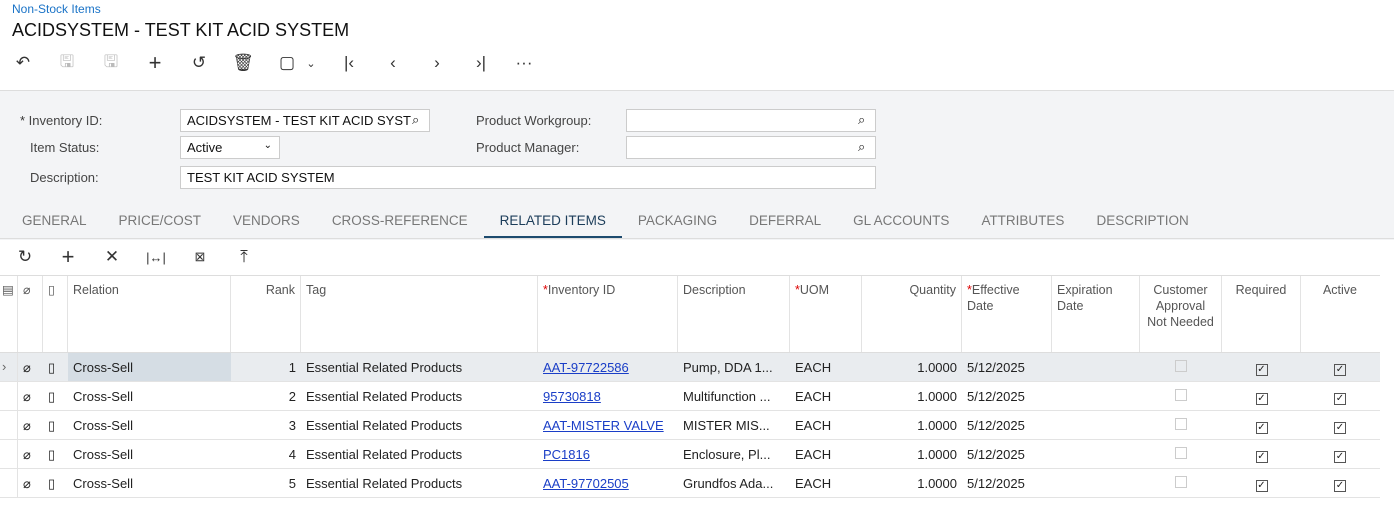 This screenshot has height=529, width=1394. Describe the element at coordinates (230, 147) in the screenshot. I see `item-status-select: Active ⌄` at that location.